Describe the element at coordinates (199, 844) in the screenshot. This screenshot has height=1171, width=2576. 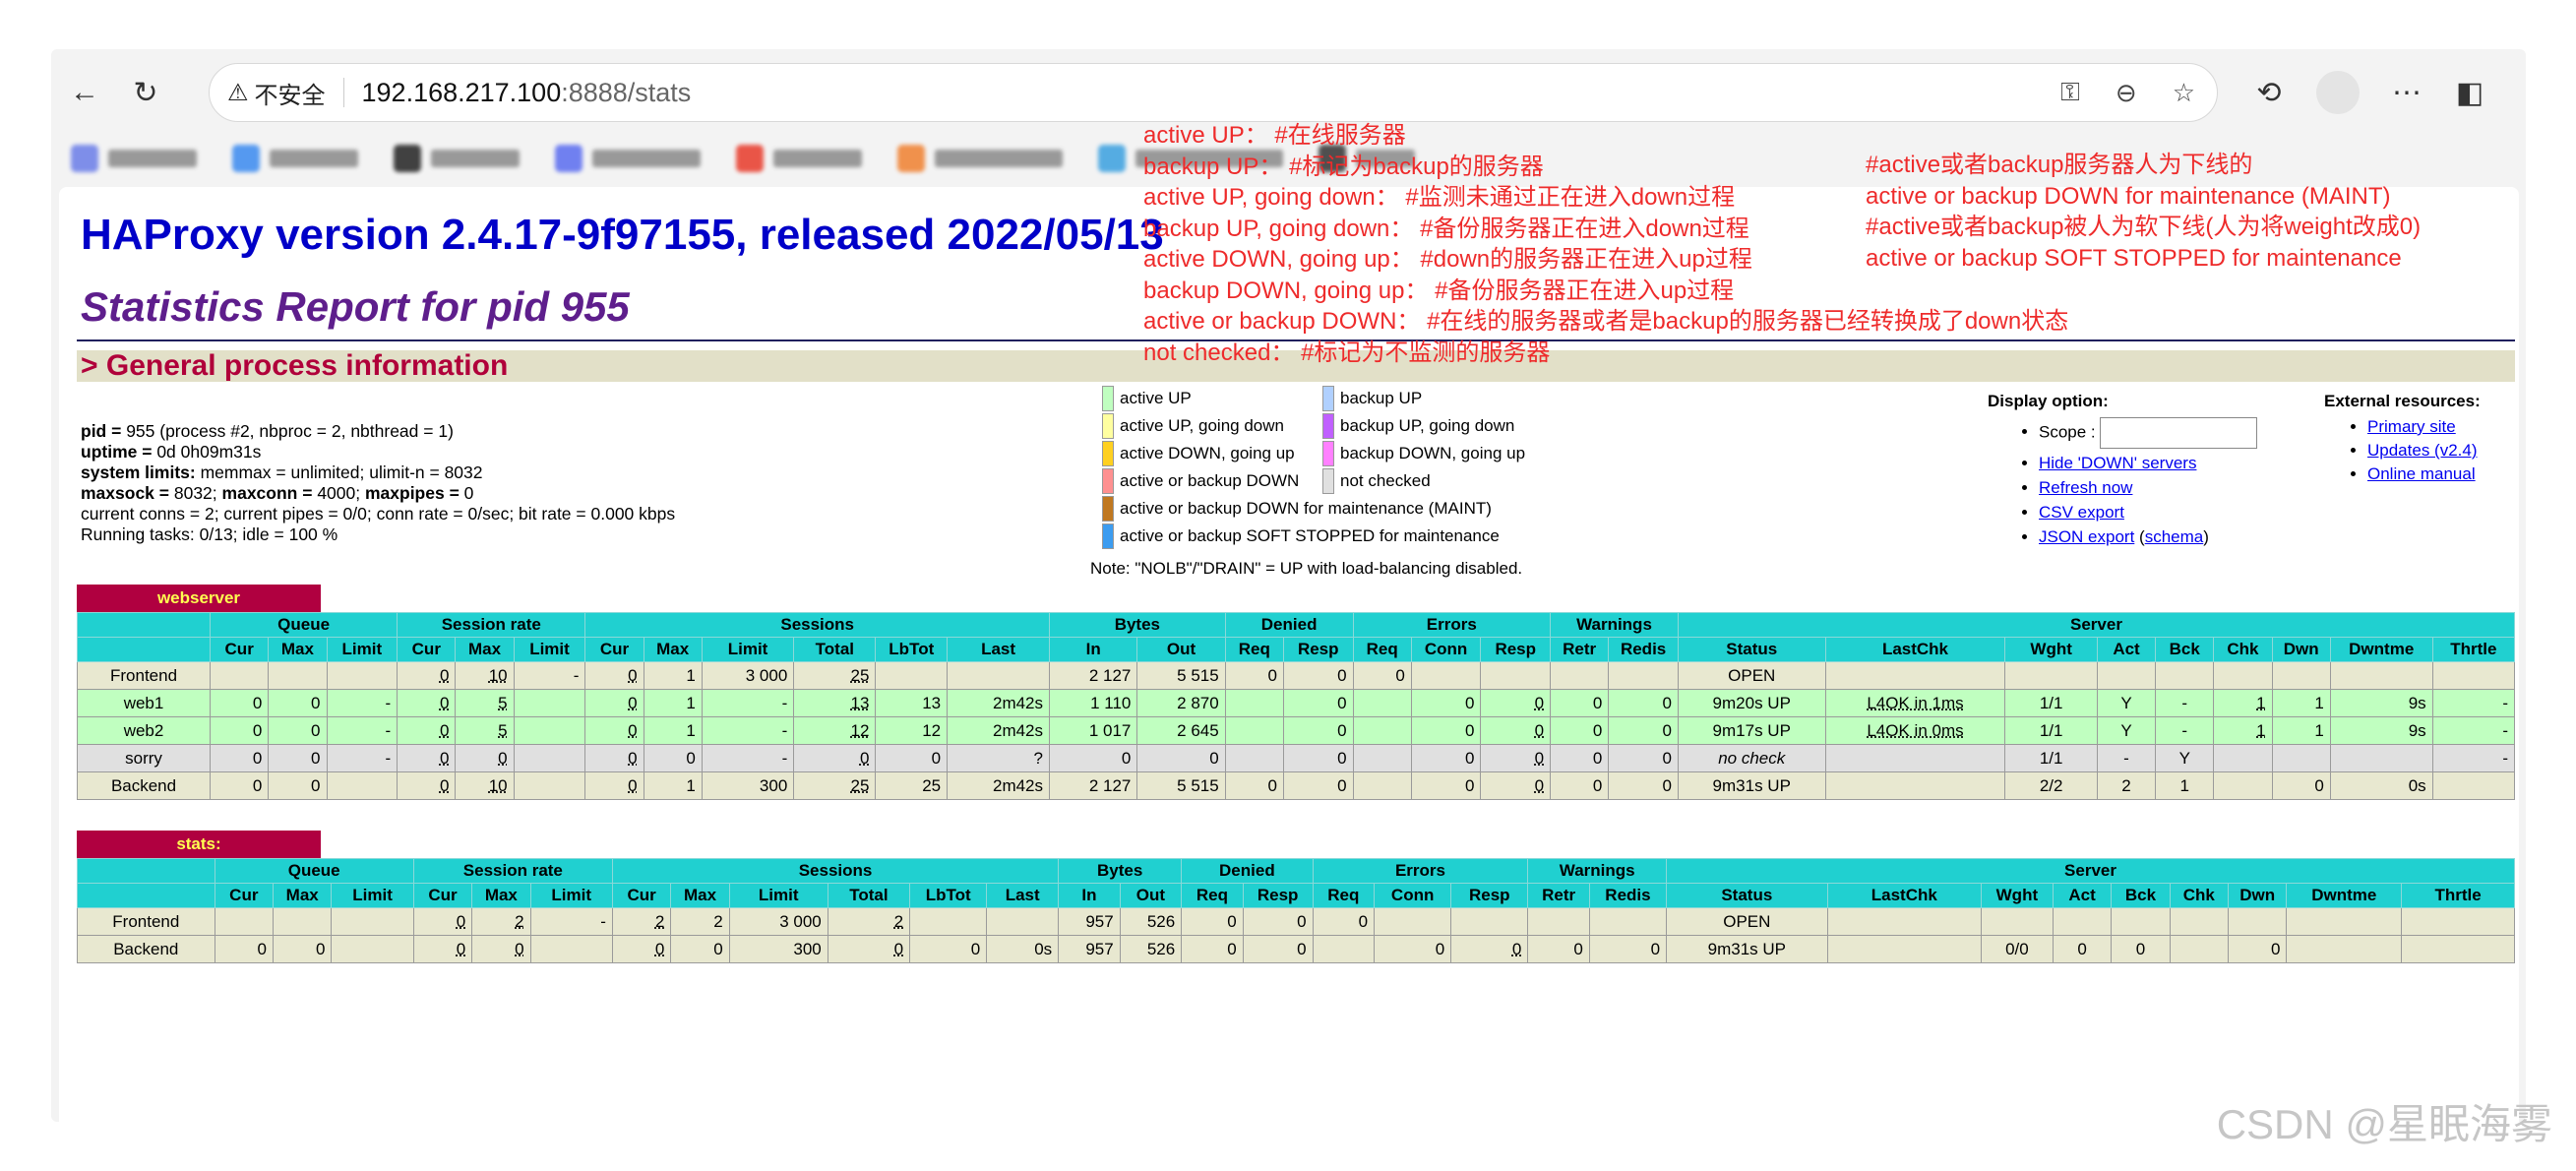
I see `proxy-name-stats: stats:` at that location.